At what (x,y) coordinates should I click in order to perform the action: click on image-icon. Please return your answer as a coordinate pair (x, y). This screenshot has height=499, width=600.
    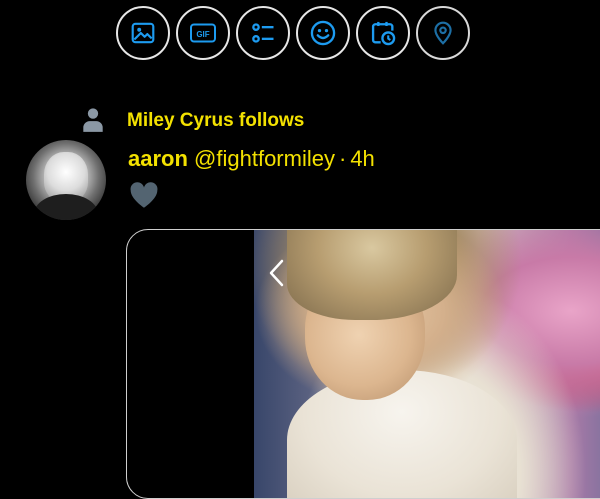
    Looking at the image, I should click on (143, 33).